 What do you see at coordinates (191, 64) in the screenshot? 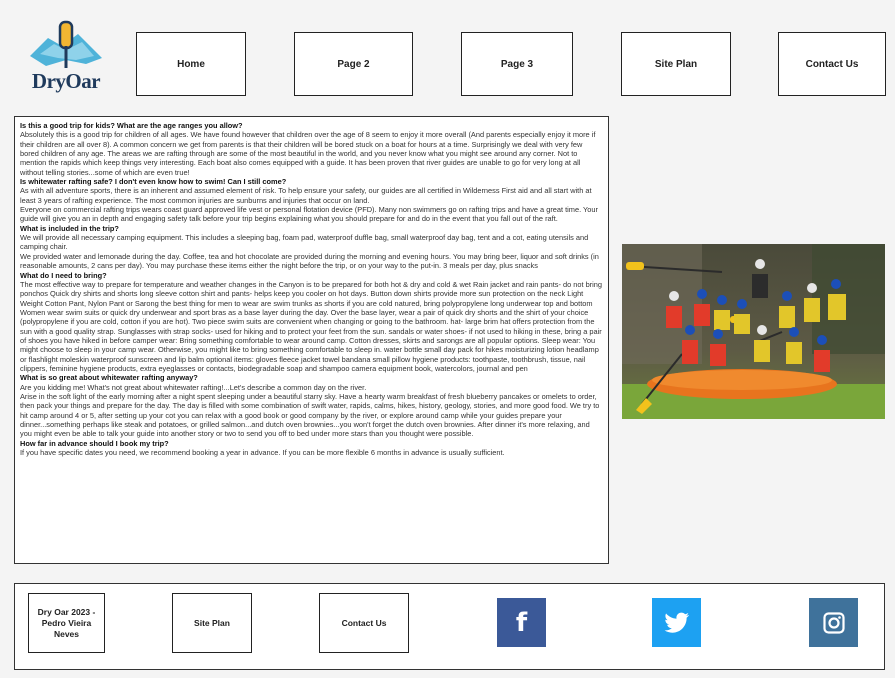
I see `nav-home-button: Home` at bounding box center [191, 64].